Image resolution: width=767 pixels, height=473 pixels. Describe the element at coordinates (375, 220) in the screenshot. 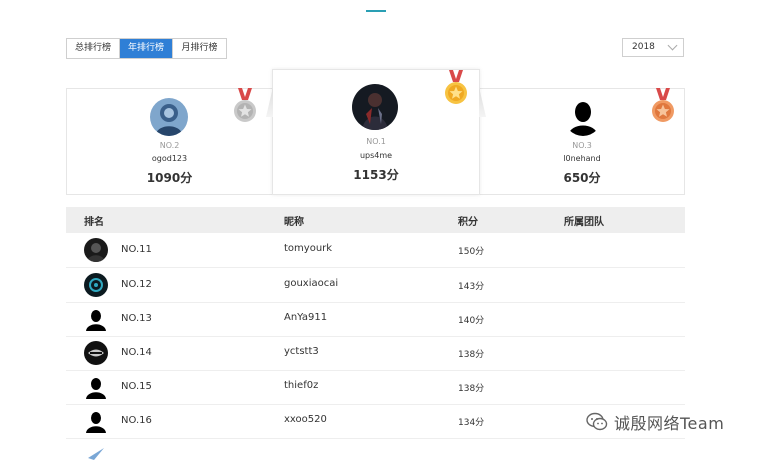

I see `leaderboard-table-header: 排名 昵称 积分 所属团队` at that location.